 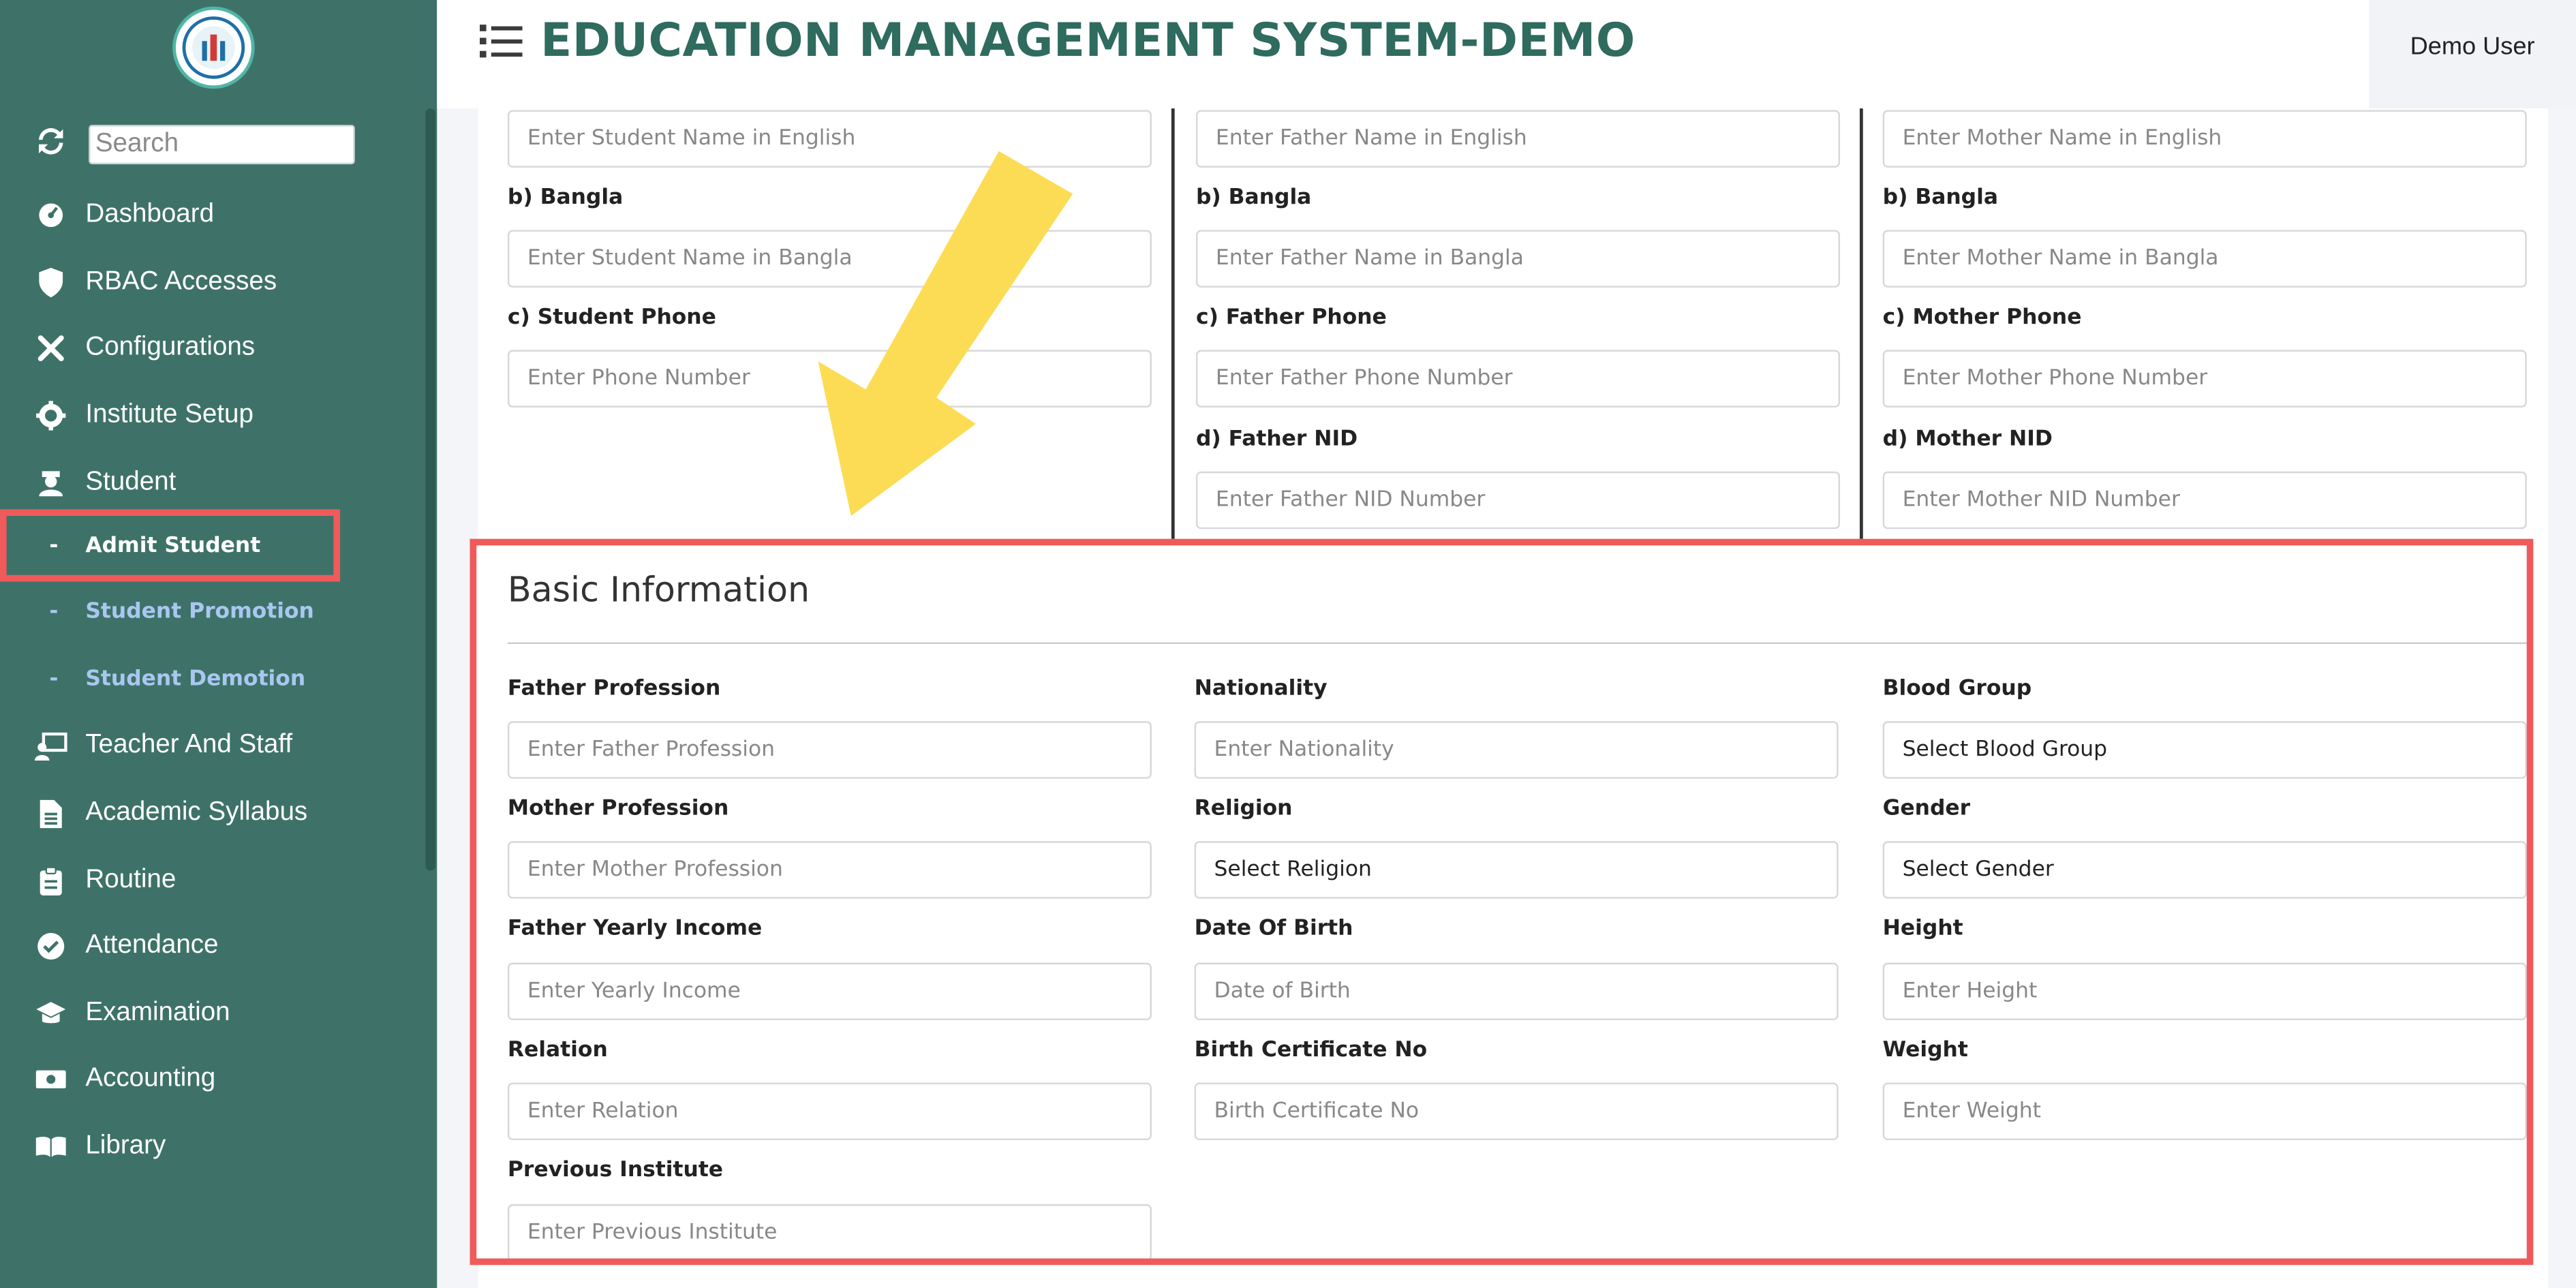 I want to click on father-name-english-input: Enter Father Name in English, so click(x=1517, y=139).